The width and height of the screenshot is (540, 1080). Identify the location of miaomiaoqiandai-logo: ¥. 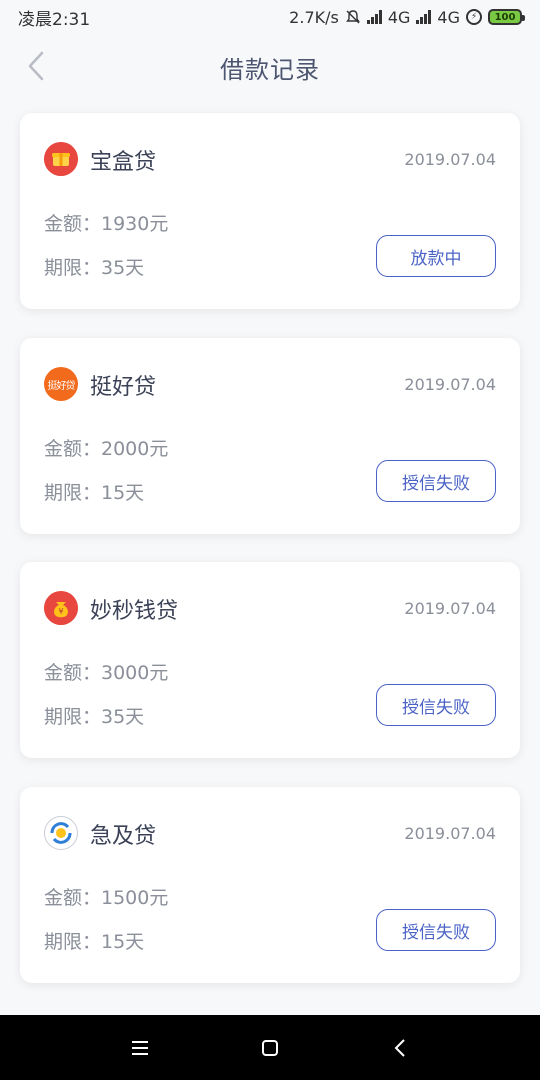
(61, 608).